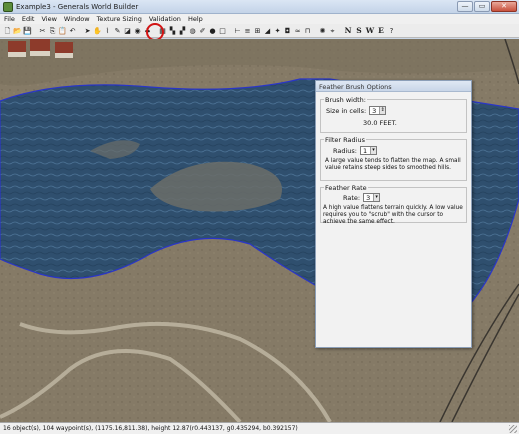 This screenshot has width=519, height=434. Describe the element at coordinates (352, 197) in the screenshot. I see `rate-label: Rate:` at that location.